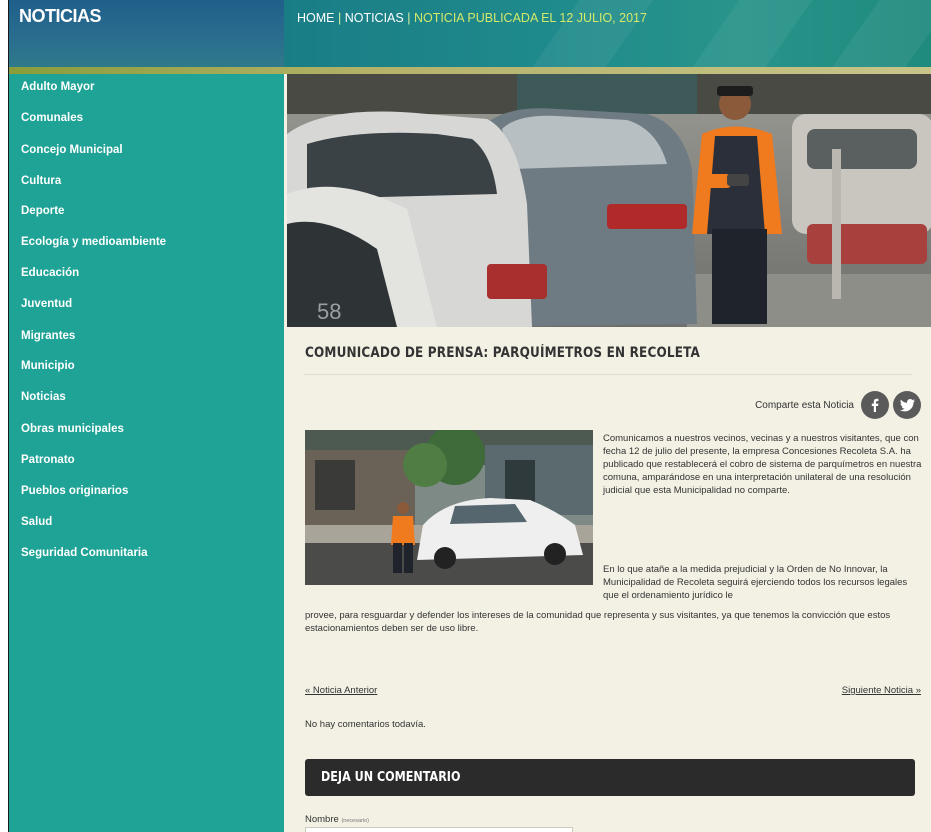 The image size is (931, 832). What do you see at coordinates (470, 70) in the screenshot?
I see `header-divider` at bounding box center [470, 70].